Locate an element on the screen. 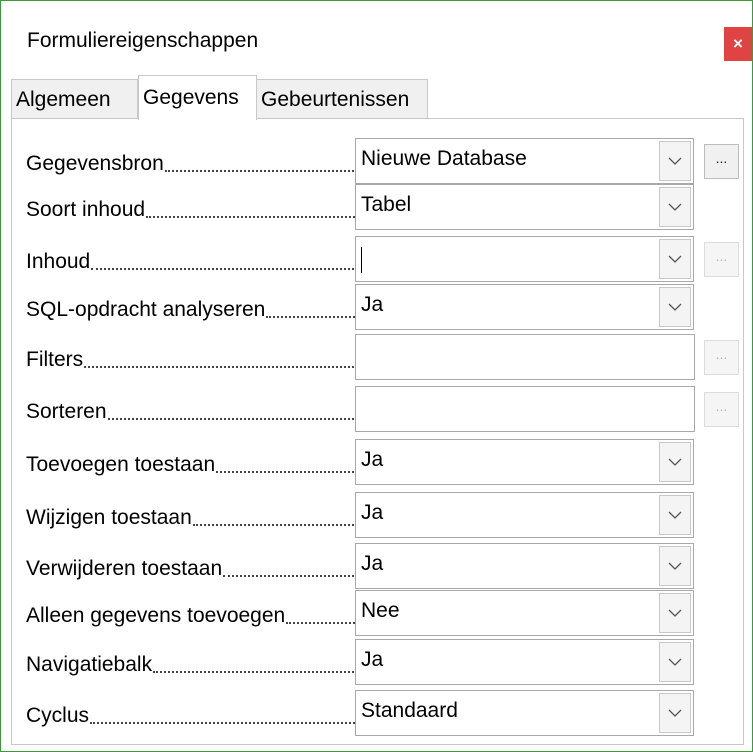 The image size is (753, 752). combobox-value: Nieuwe Database is located at coordinates (444, 158).